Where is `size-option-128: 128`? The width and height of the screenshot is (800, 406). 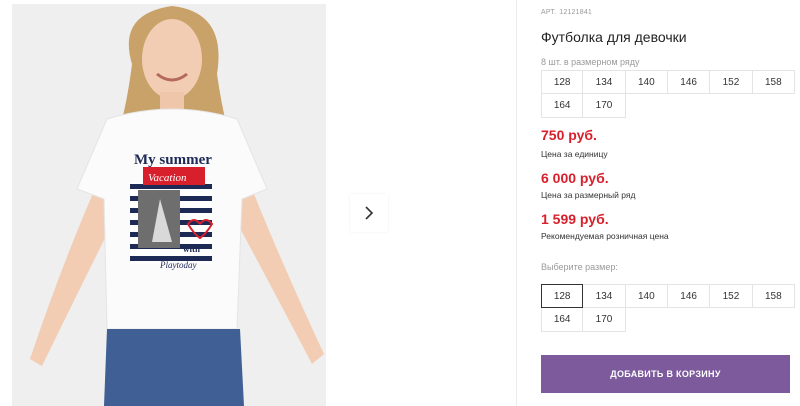
size-option-128: 128 is located at coordinates (562, 296).